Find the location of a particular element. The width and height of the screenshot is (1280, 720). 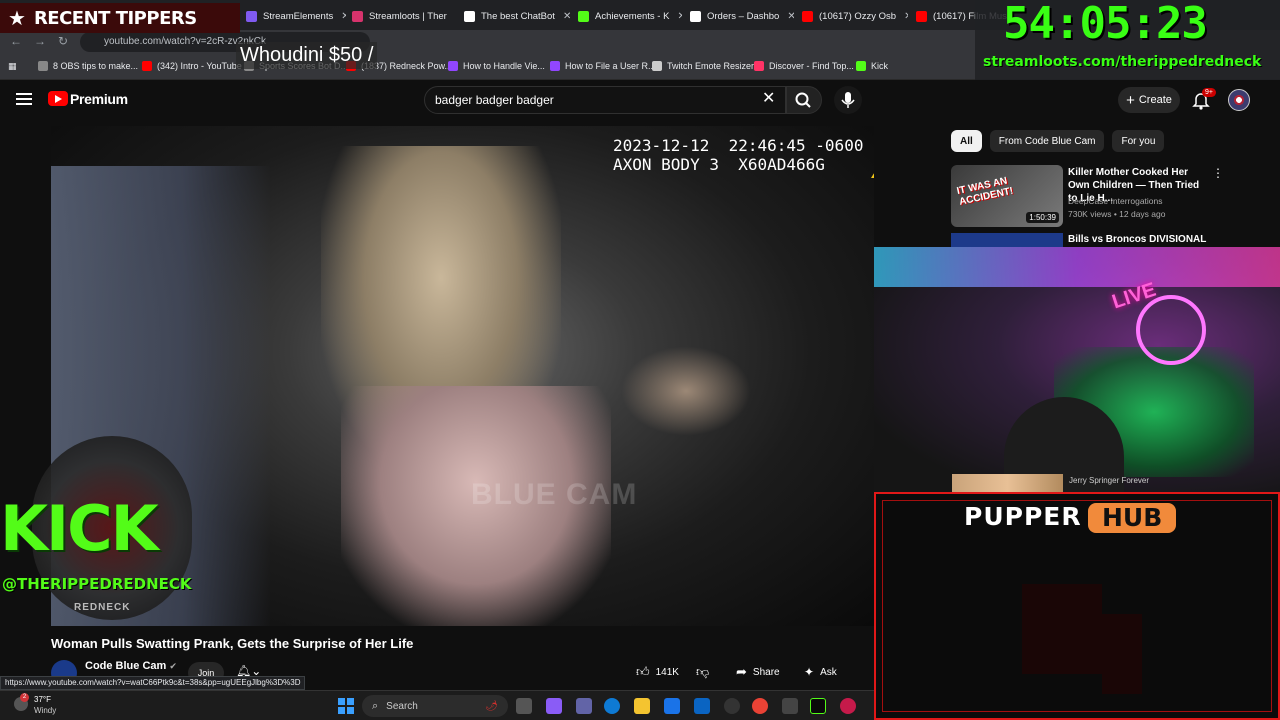

recommendation-thumbnail is located at coordinates (1007, 240).